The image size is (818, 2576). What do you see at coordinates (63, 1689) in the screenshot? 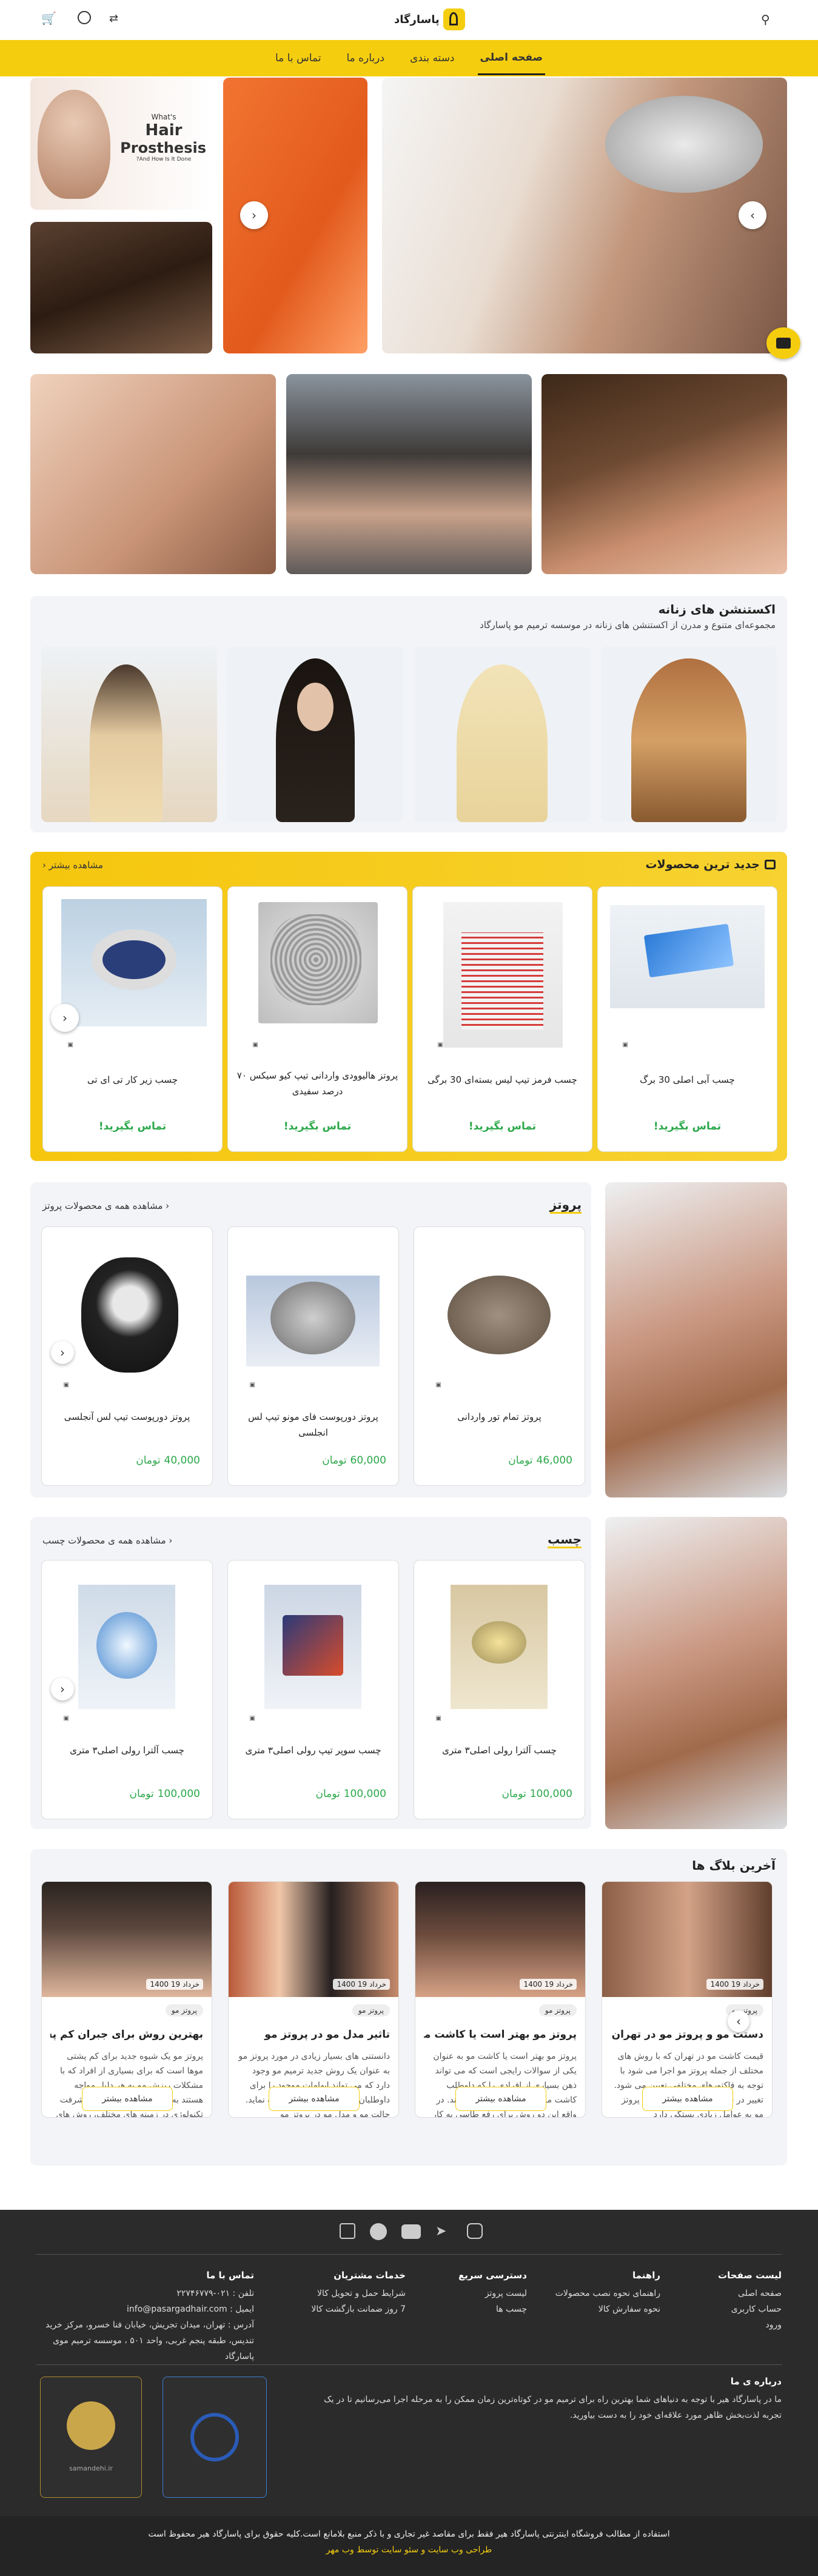
I see `glue-prev-arrow: ‹` at bounding box center [63, 1689].